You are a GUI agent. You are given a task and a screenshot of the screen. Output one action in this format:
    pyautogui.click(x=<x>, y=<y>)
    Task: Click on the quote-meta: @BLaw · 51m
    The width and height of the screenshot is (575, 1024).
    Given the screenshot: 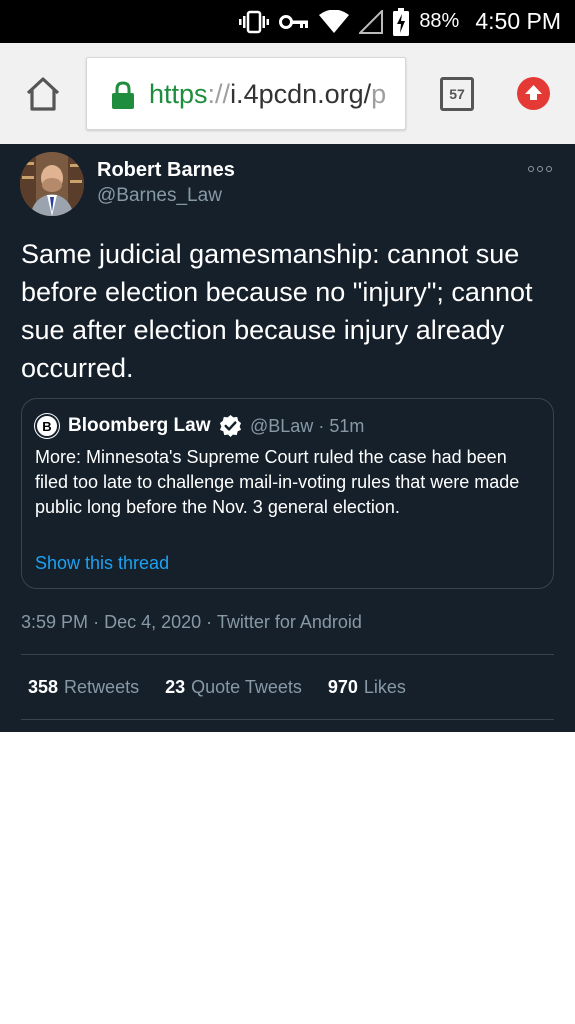 What is the action you would take?
    pyautogui.click(x=307, y=426)
    